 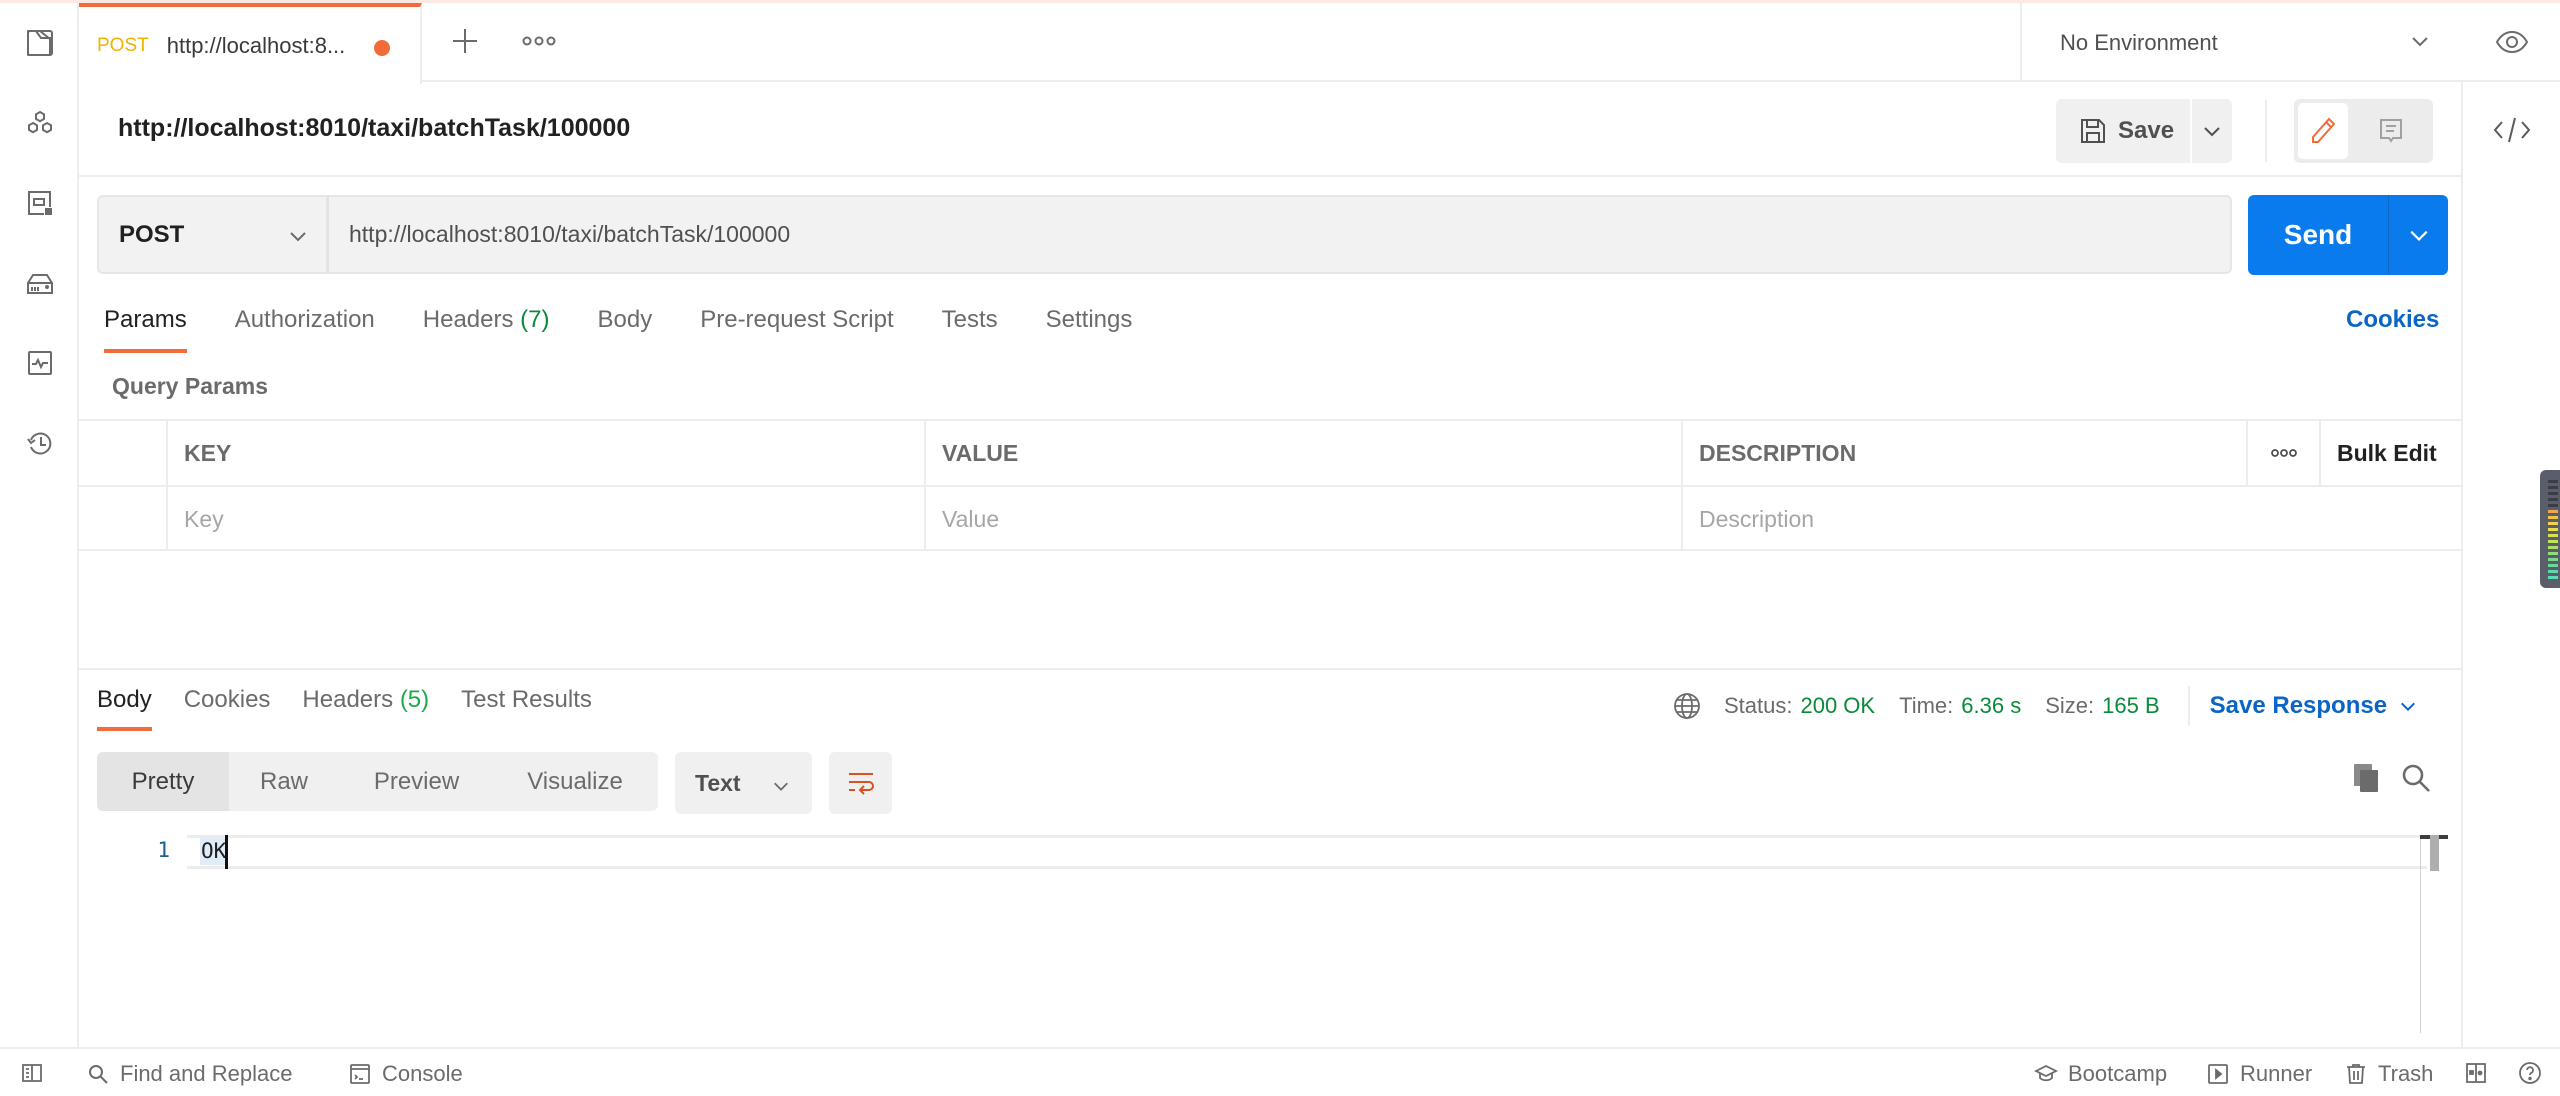 I want to click on eye-icon, so click(x=2512, y=42).